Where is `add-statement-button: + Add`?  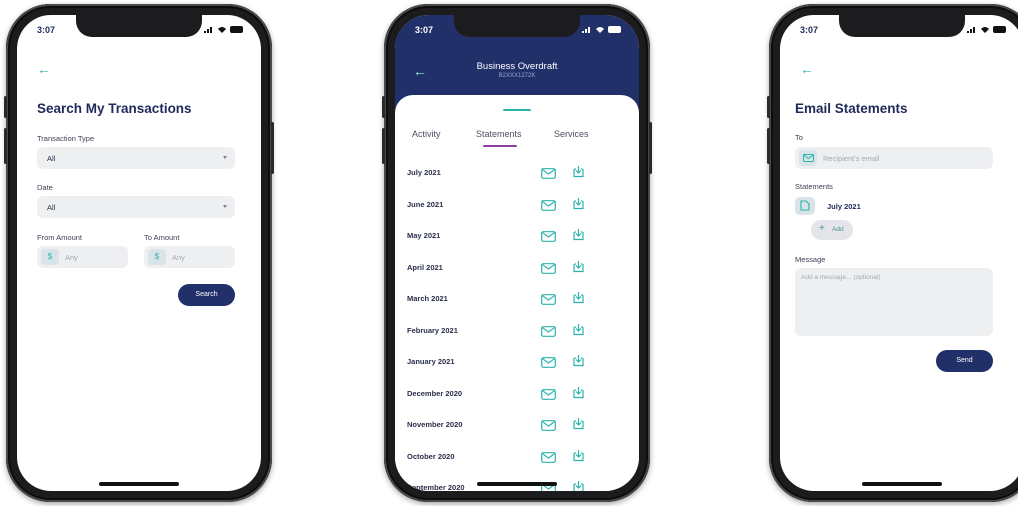
add-statement-button: + Add is located at coordinates (832, 230).